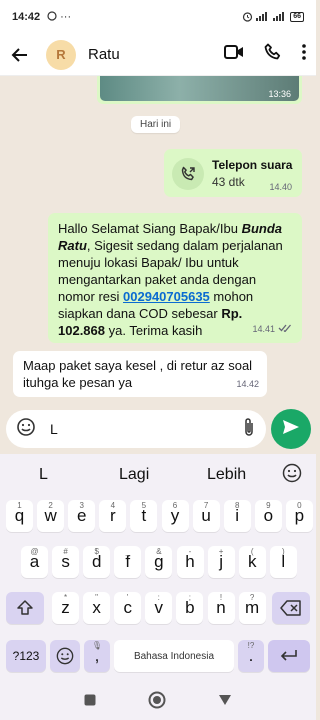 The image size is (320, 720). What do you see at coordinates (113, 516) in the screenshot?
I see `key-r: 4r` at bounding box center [113, 516].